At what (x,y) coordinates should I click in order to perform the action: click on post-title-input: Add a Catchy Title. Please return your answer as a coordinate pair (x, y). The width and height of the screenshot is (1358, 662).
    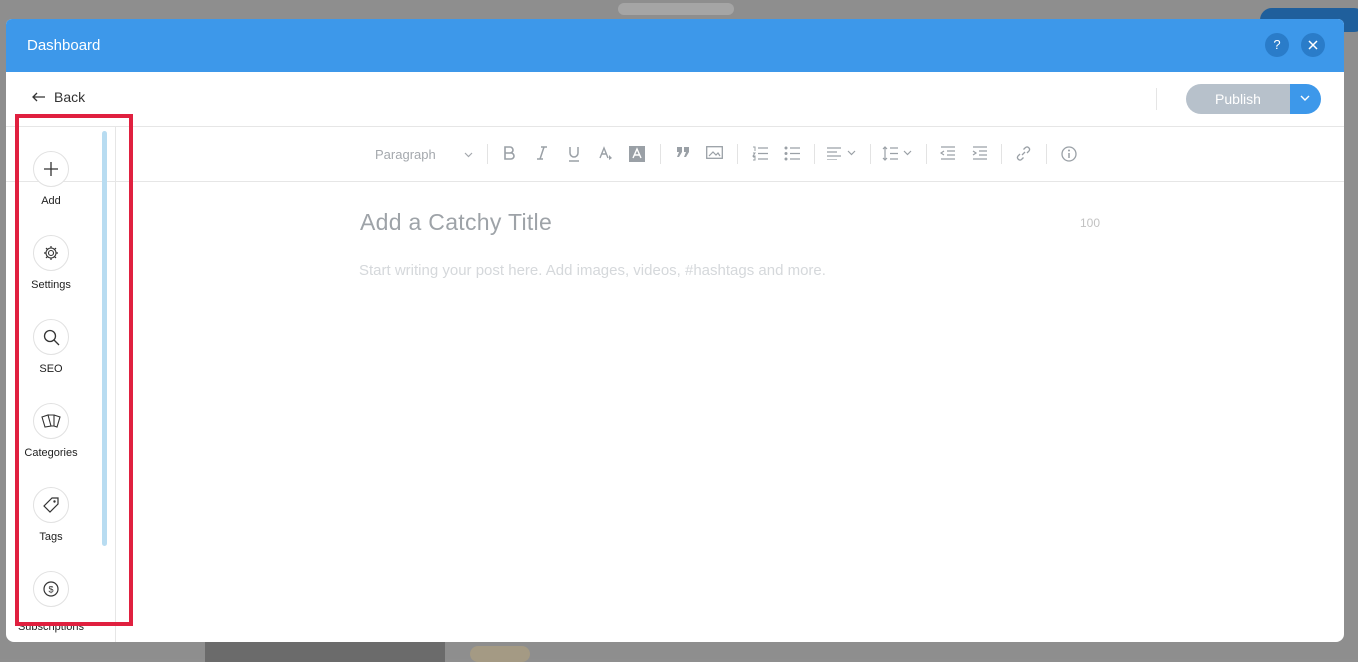
    Looking at the image, I should click on (456, 222).